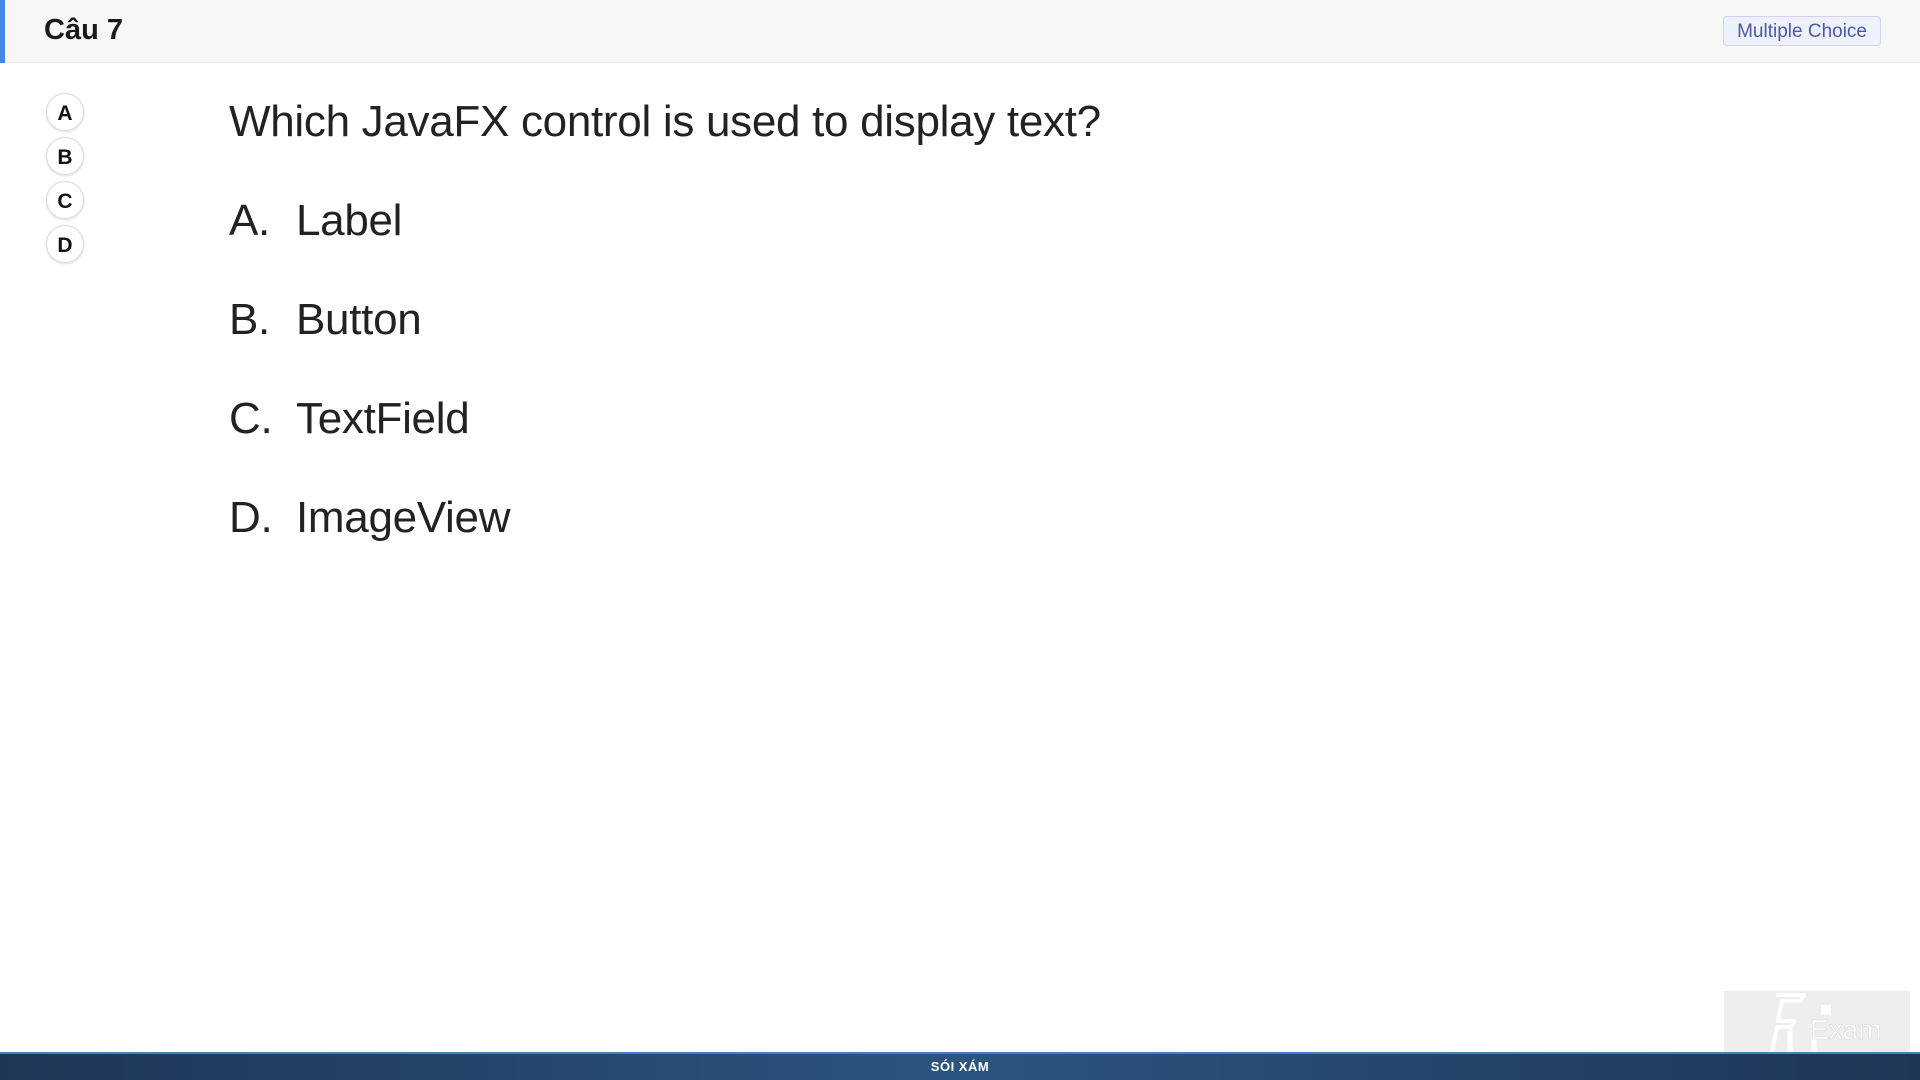 The image size is (1920, 1080). What do you see at coordinates (383, 418) in the screenshot?
I see `option-text: TextField` at bounding box center [383, 418].